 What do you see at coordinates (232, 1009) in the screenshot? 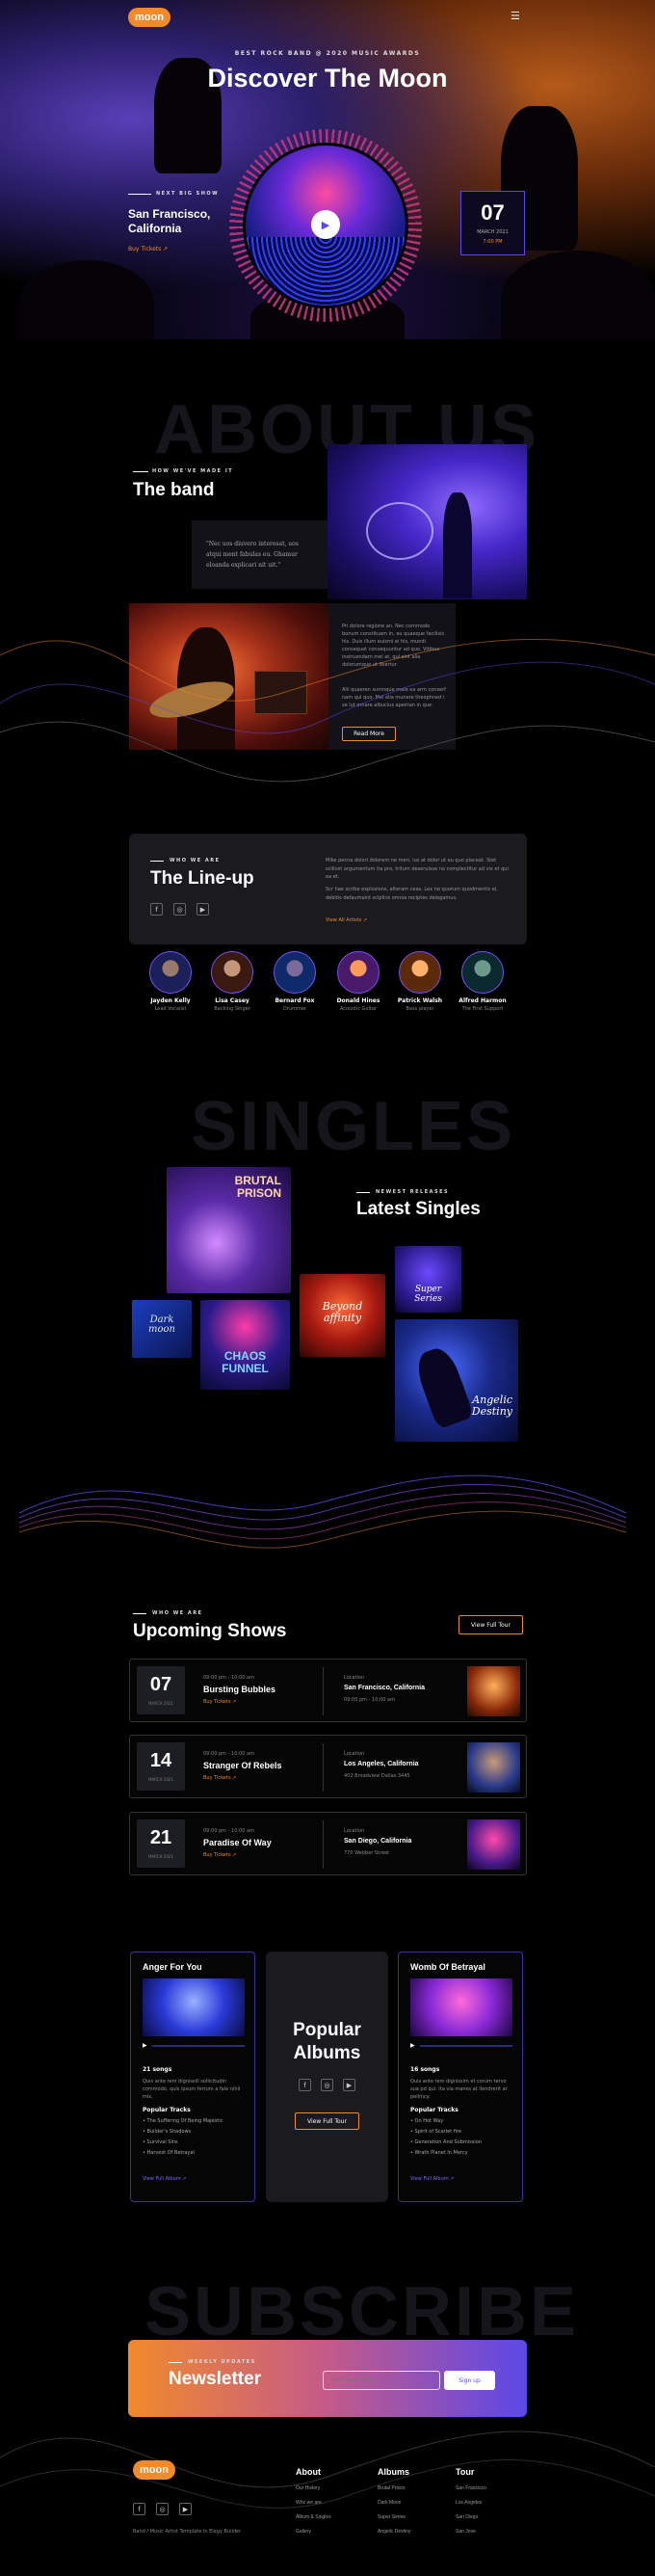
I see `member-role: Backing Singer` at bounding box center [232, 1009].